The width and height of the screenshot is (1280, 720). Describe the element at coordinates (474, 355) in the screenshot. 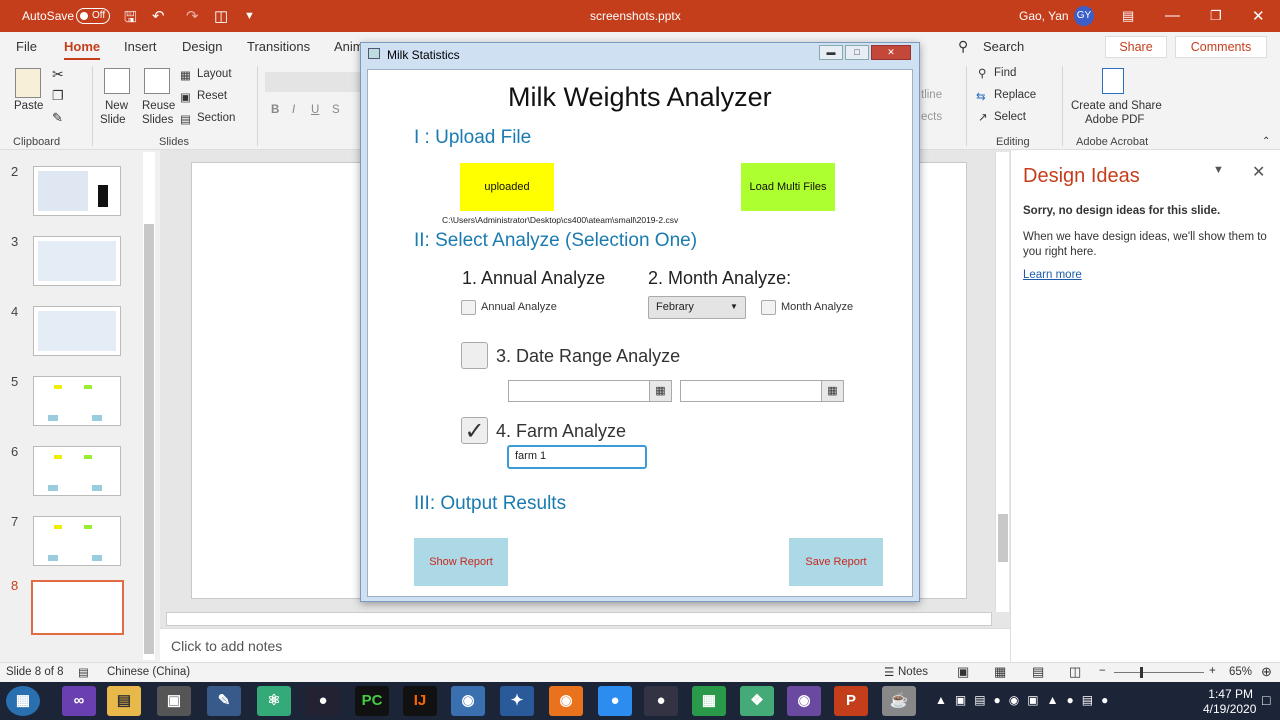

I see `date-range-checkbox` at that location.